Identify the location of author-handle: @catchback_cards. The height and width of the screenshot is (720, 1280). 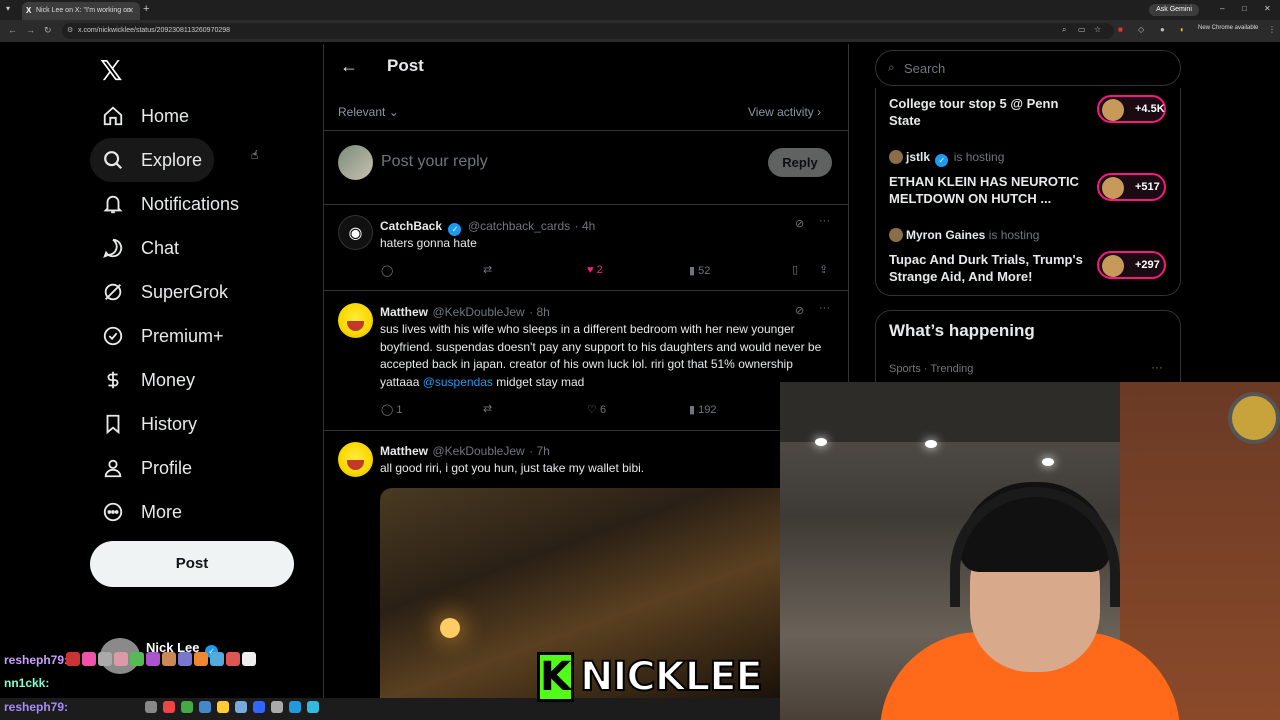
(519, 226).